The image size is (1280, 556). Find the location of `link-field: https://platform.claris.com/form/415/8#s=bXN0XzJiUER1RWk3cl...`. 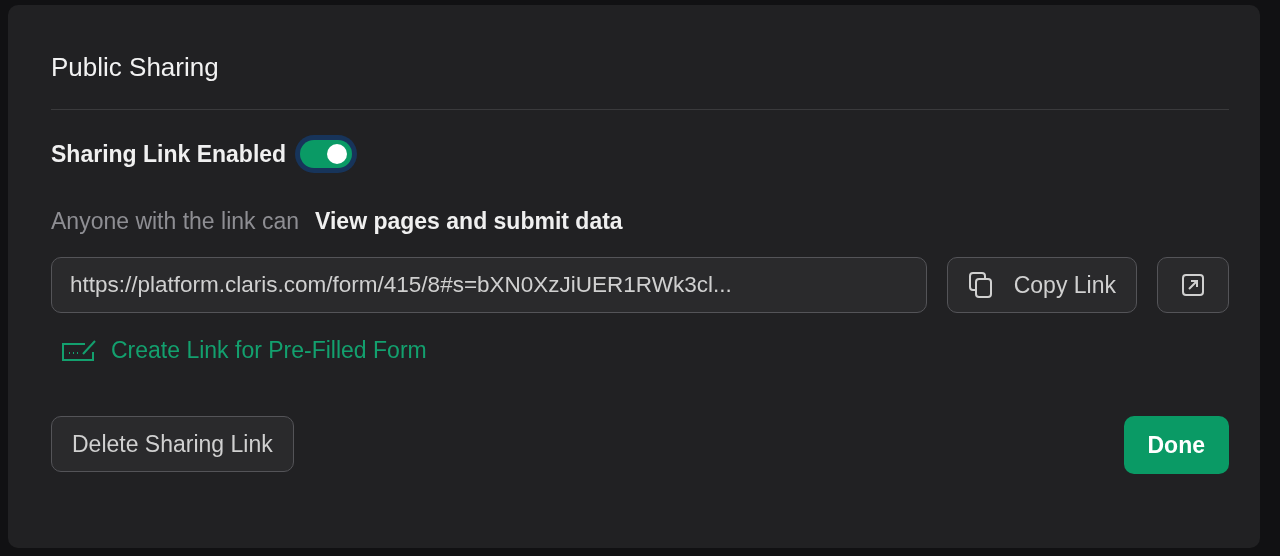

link-field: https://platform.claris.com/form/415/8#s=bXN0XzJiUER1RWk3cl... is located at coordinates (489, 285).